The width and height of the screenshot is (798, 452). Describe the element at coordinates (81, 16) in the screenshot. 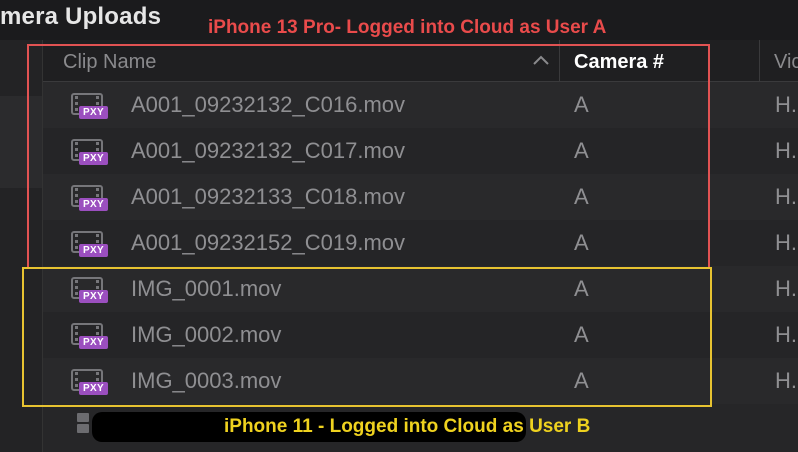

I see `bin-title: mera Uploads` at that location.